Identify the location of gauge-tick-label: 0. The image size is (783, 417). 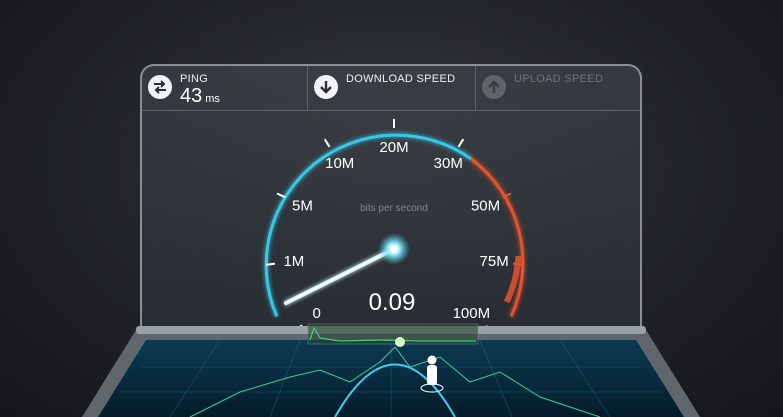
(316, 313).